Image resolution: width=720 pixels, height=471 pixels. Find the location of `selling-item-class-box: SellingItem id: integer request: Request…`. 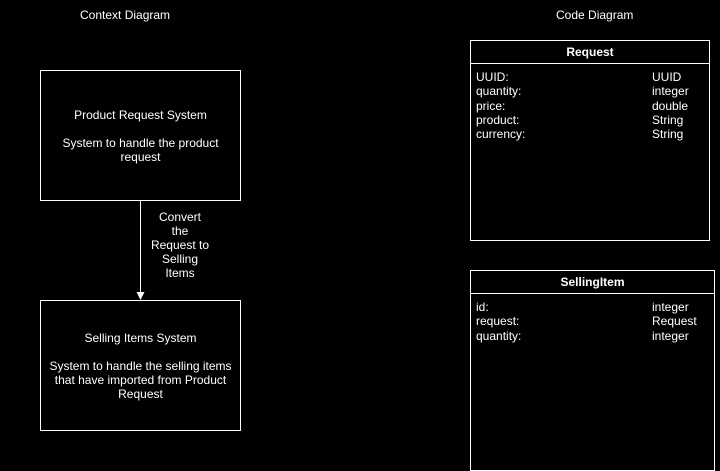

selling-item-class-box: SellingItem id: integer request: Request… is located at coordinates (592, 370).